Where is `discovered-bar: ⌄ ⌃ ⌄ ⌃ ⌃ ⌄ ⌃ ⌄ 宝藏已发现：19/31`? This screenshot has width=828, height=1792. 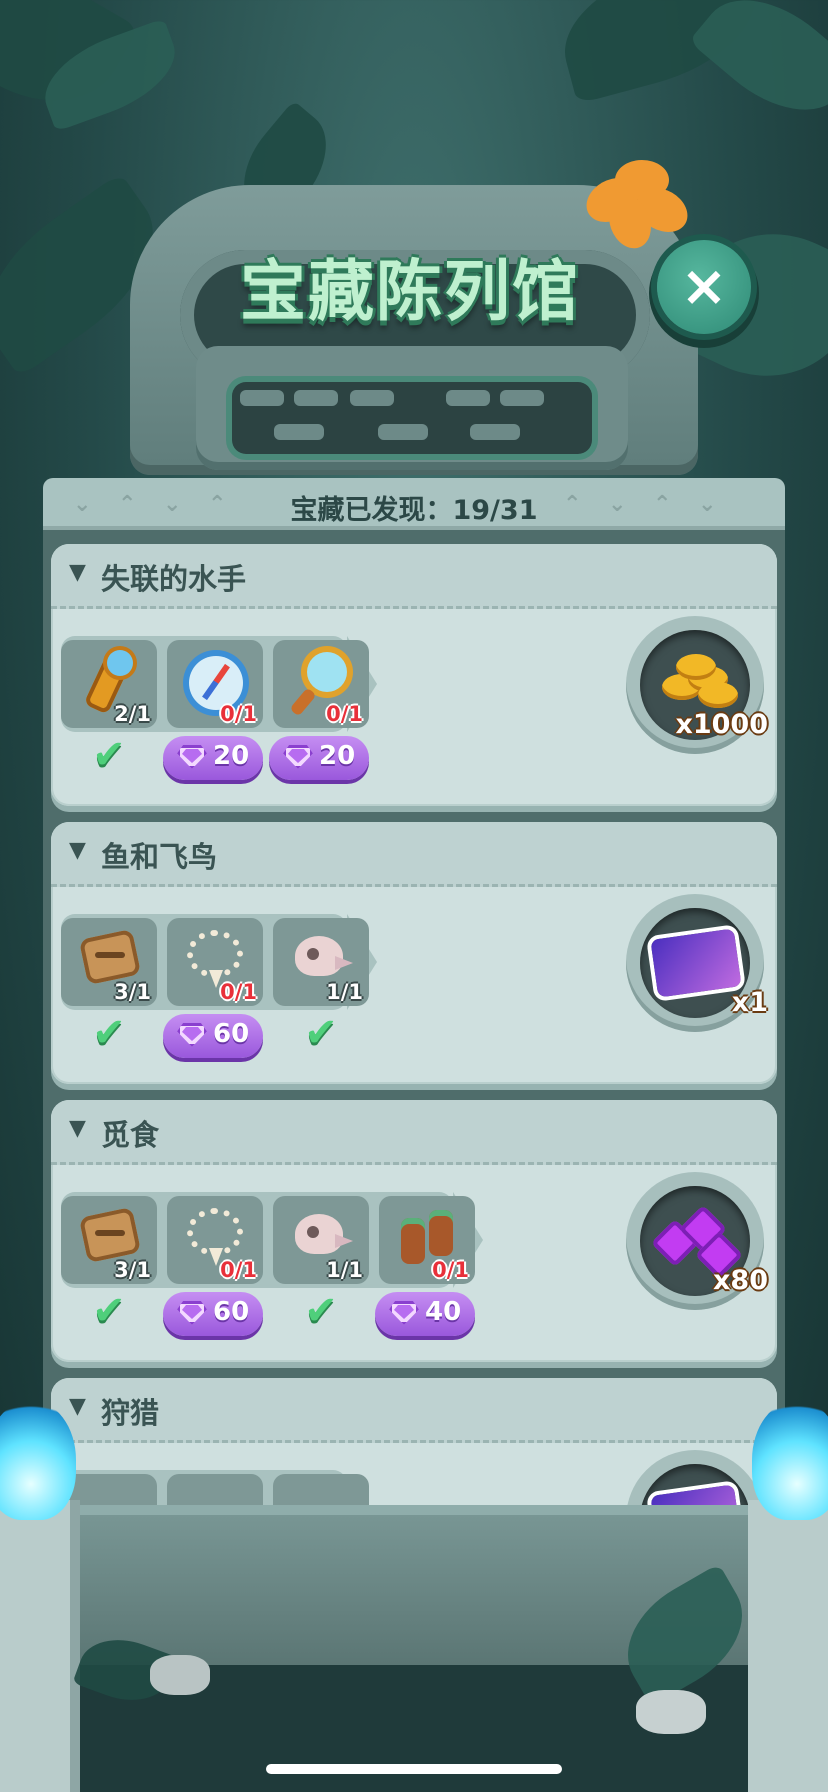
discovered-bar: ⌄ ⌃ ⌄ ⌃ ⌃ ⌄ ⌃ ⌄ 宝藏已发现：19/31 is located at coordinates (414, 504).